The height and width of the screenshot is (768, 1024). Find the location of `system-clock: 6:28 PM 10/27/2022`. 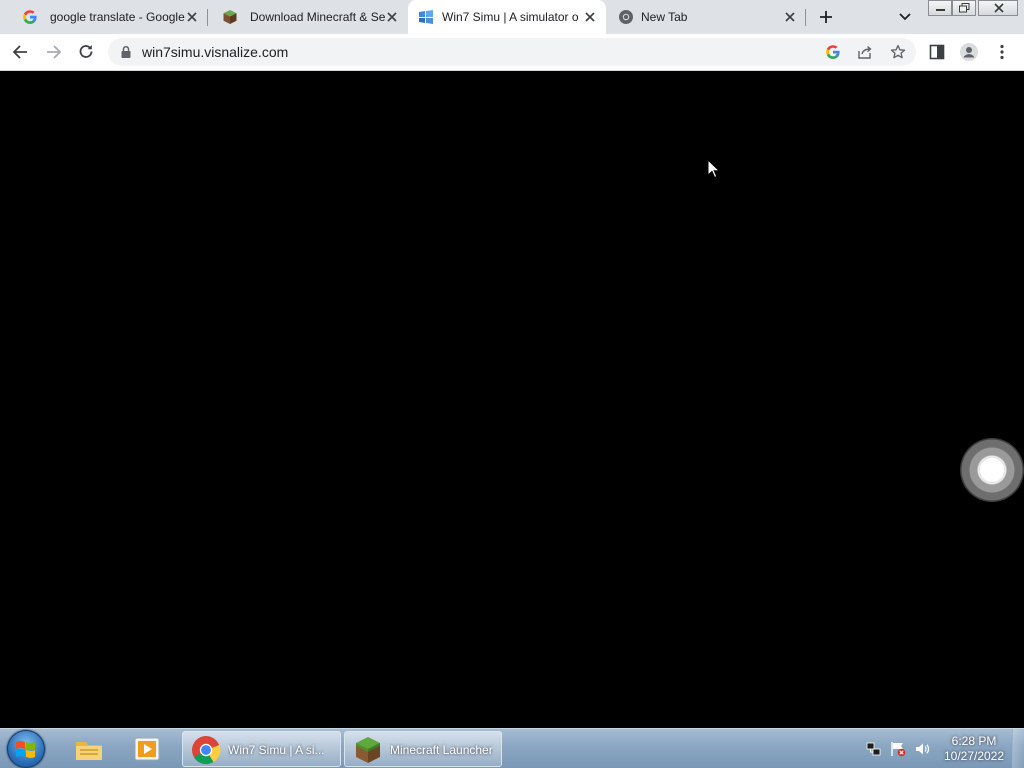

system-clock: 6:28 PM 10/27/2022 is located at coordinates (974, 749).